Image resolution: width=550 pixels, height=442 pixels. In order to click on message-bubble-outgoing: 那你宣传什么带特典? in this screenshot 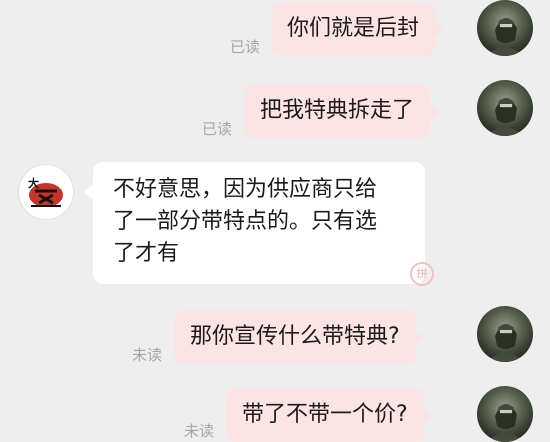, I will do `click(299, 337)`.